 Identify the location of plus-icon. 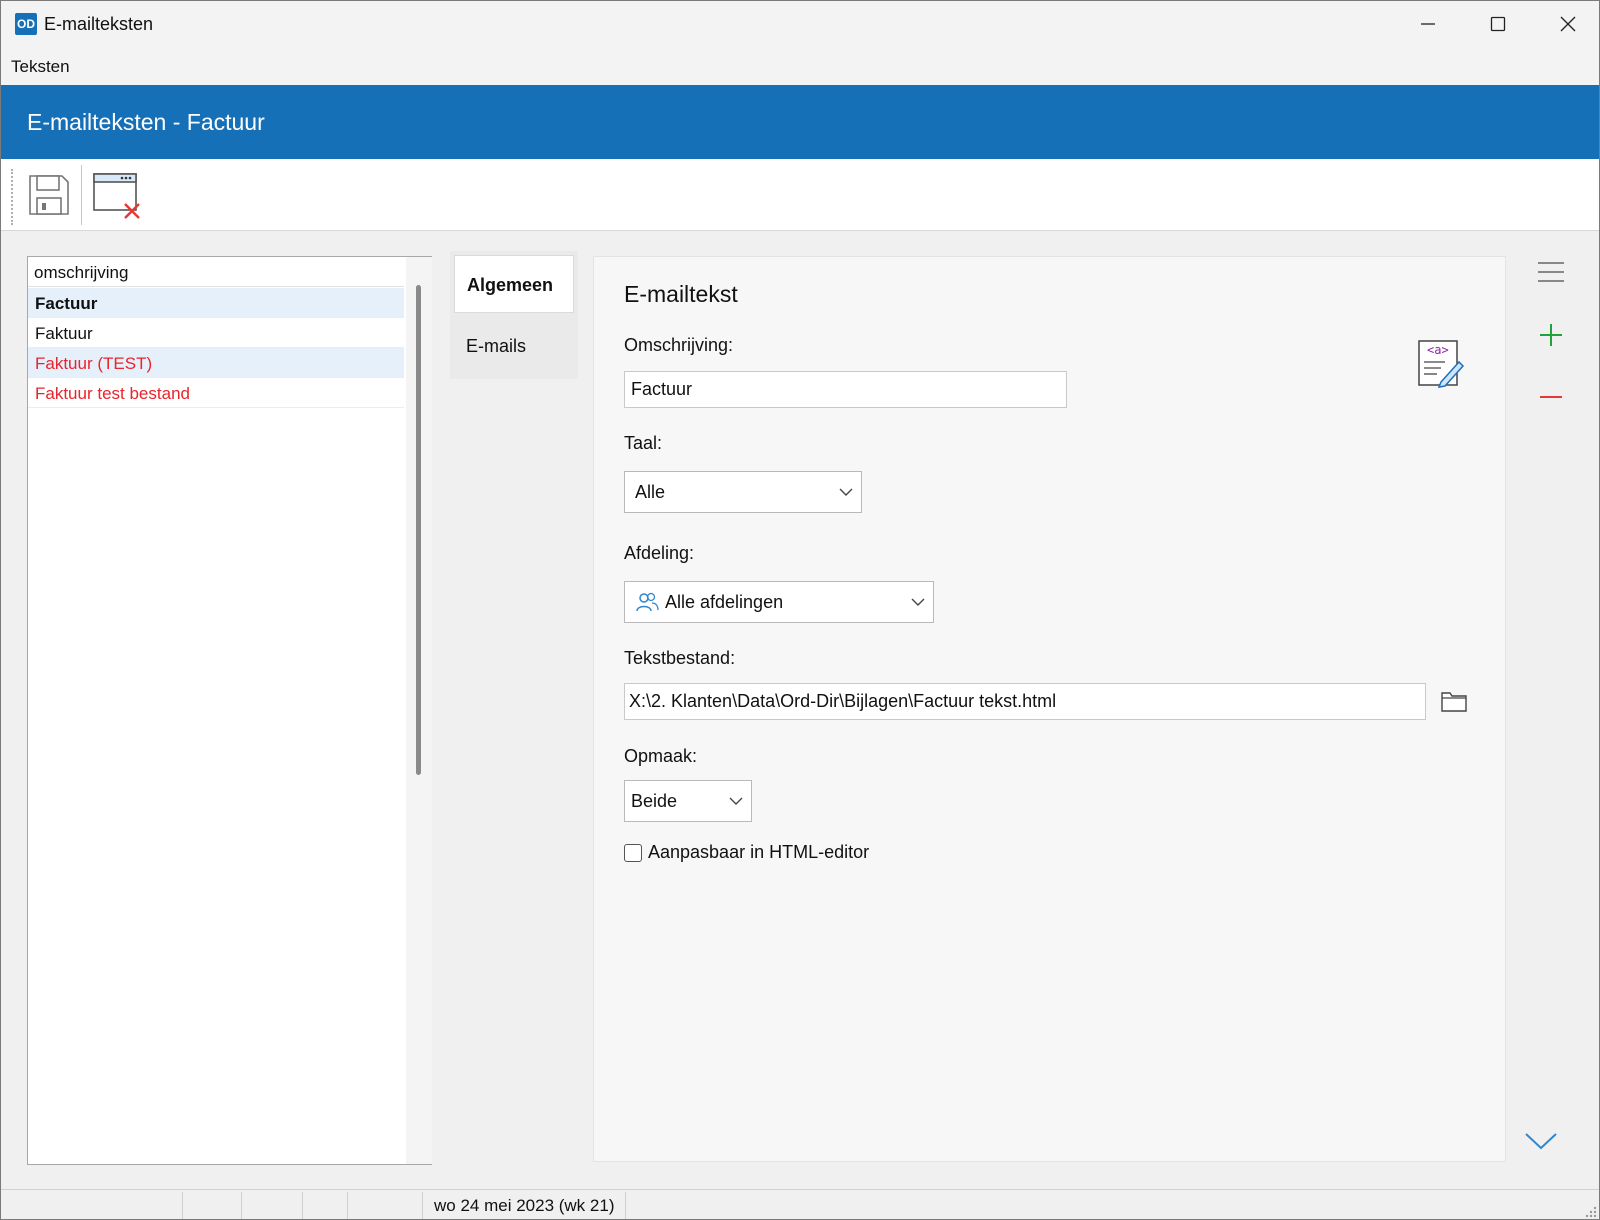
(1551, 335).